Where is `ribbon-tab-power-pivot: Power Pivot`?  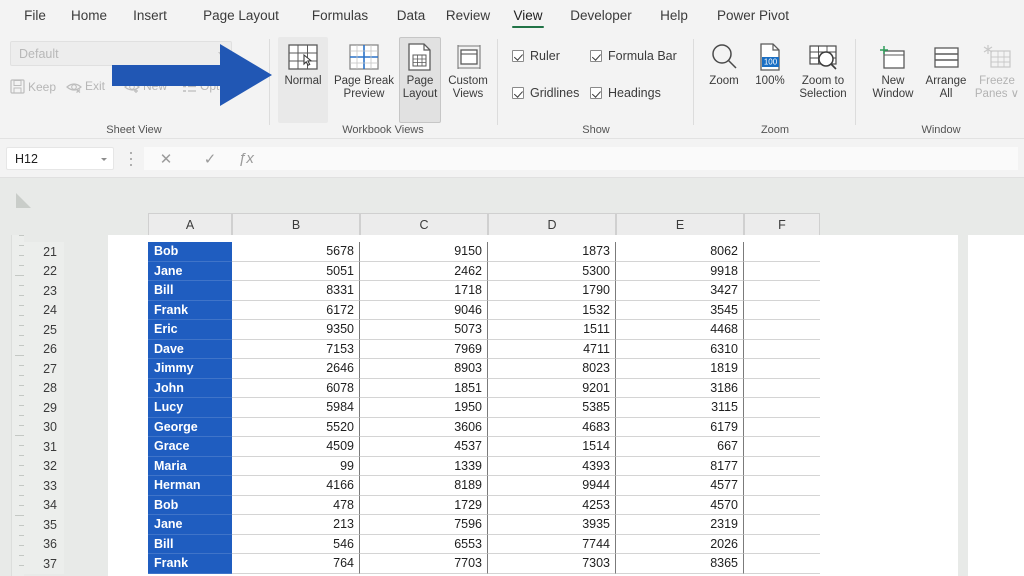 ribbon-tab-power-pivot: Power Pivot is located at coordinates (753, 15).